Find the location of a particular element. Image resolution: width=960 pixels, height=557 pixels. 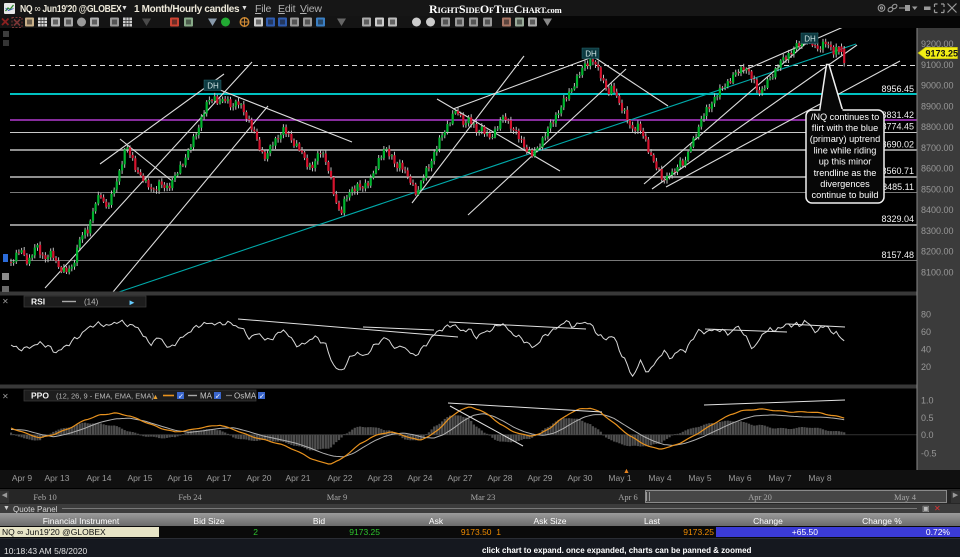

svg-text: 9173.25 is located at coordinates (942, 53).